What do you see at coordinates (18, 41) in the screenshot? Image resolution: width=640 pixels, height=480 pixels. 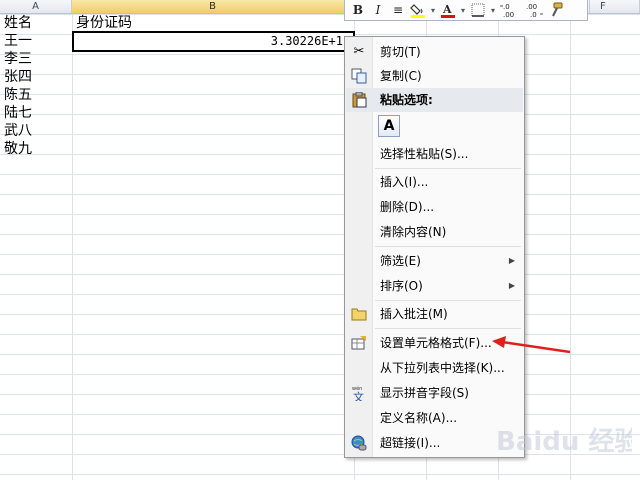 I see `cell-a2: 王一` at bounding box center [18, 41].